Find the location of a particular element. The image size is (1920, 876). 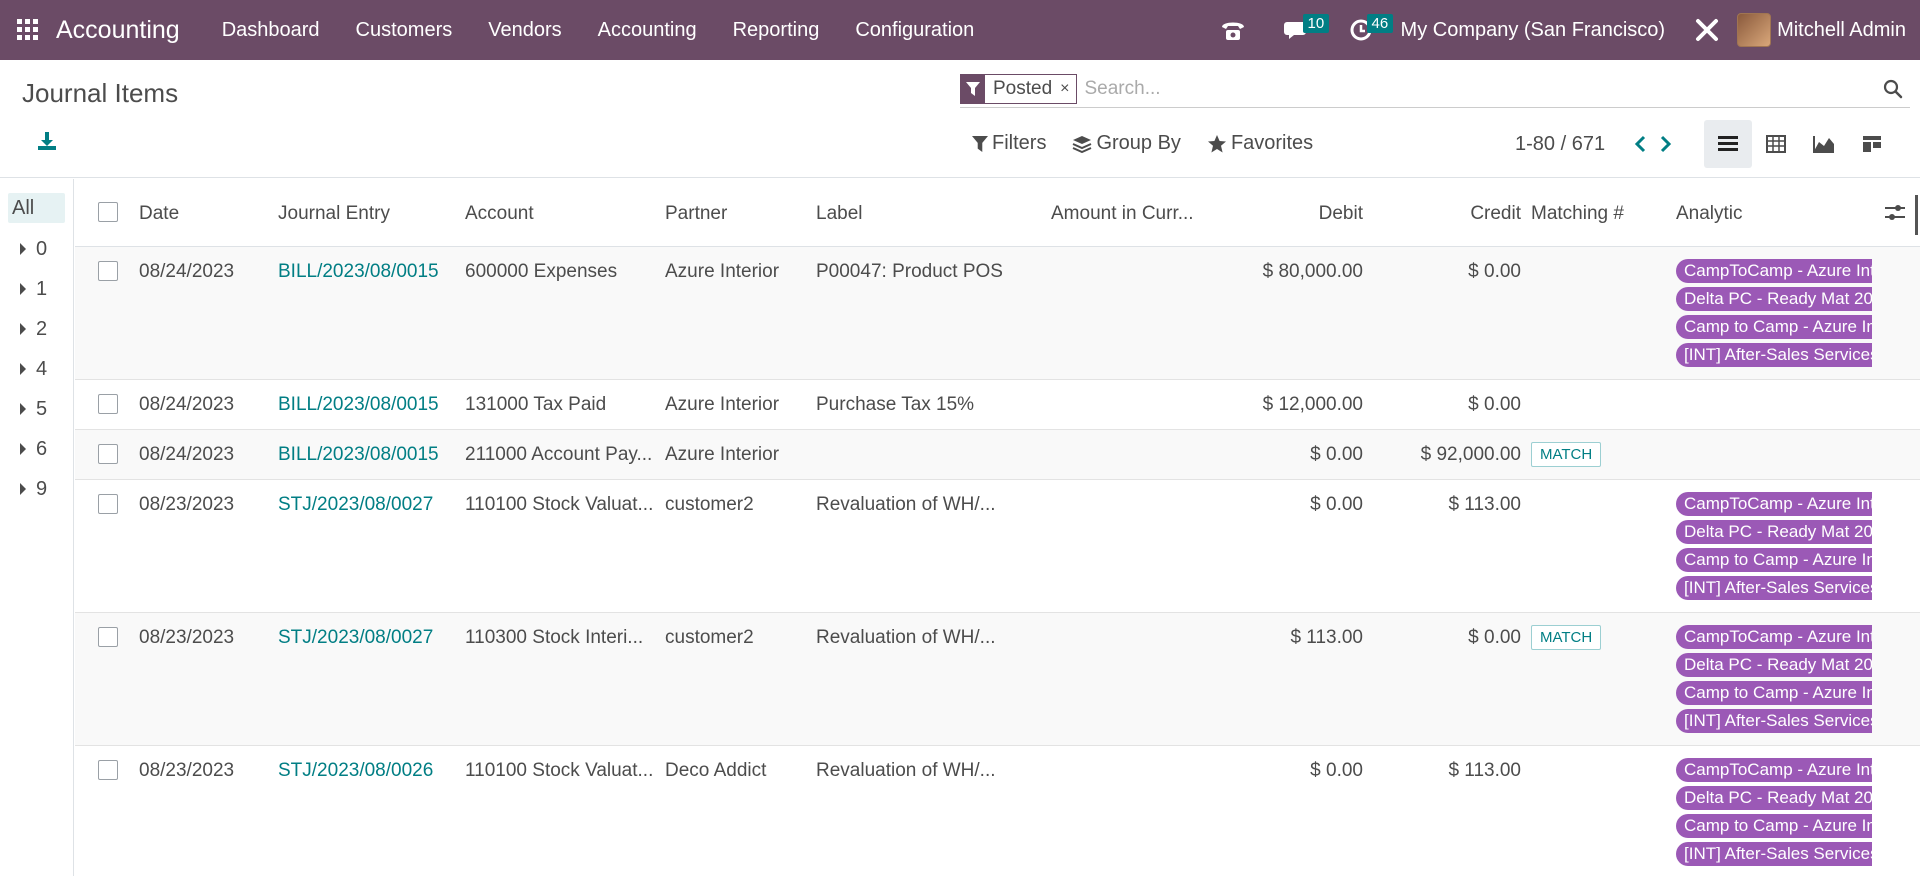

activities-icon: 46 is located at coordinates (1361, 30).